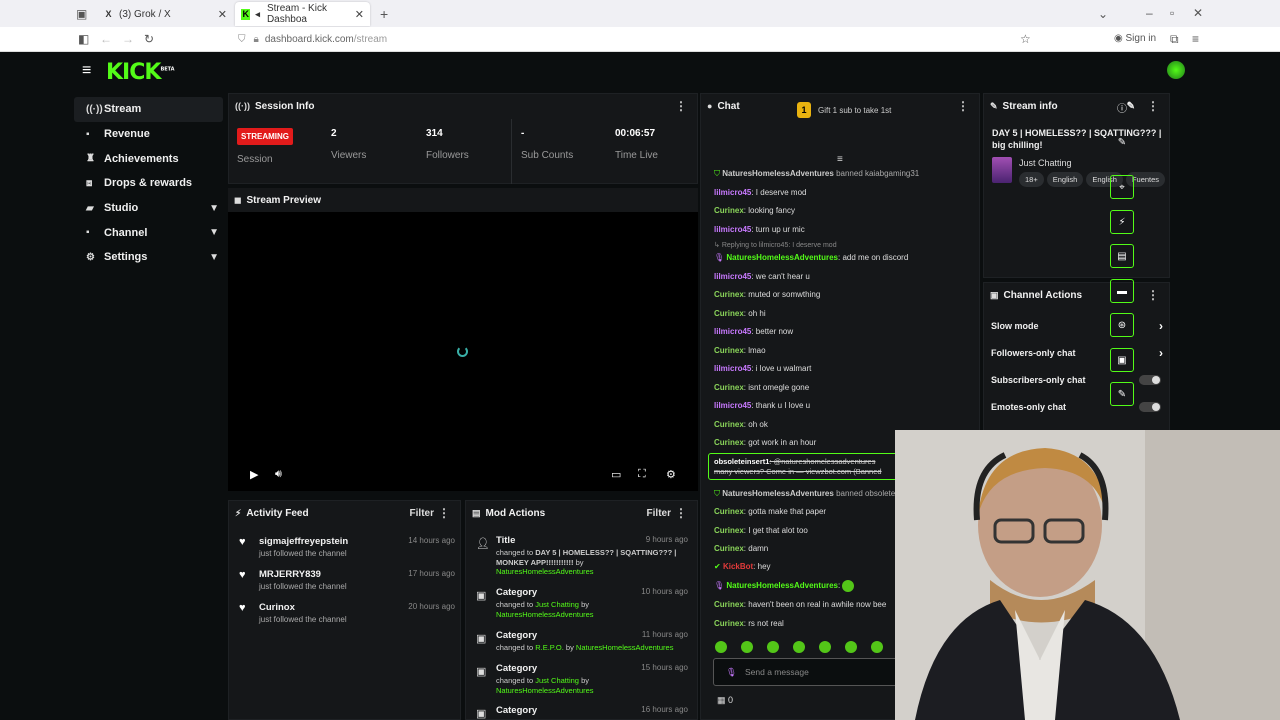 This screenshot has height=720, width=1280. Describe the element at coordinates (165, 14) in the screenshot. I see `tab-grok: X (3) Grok / X ✕` at that location.